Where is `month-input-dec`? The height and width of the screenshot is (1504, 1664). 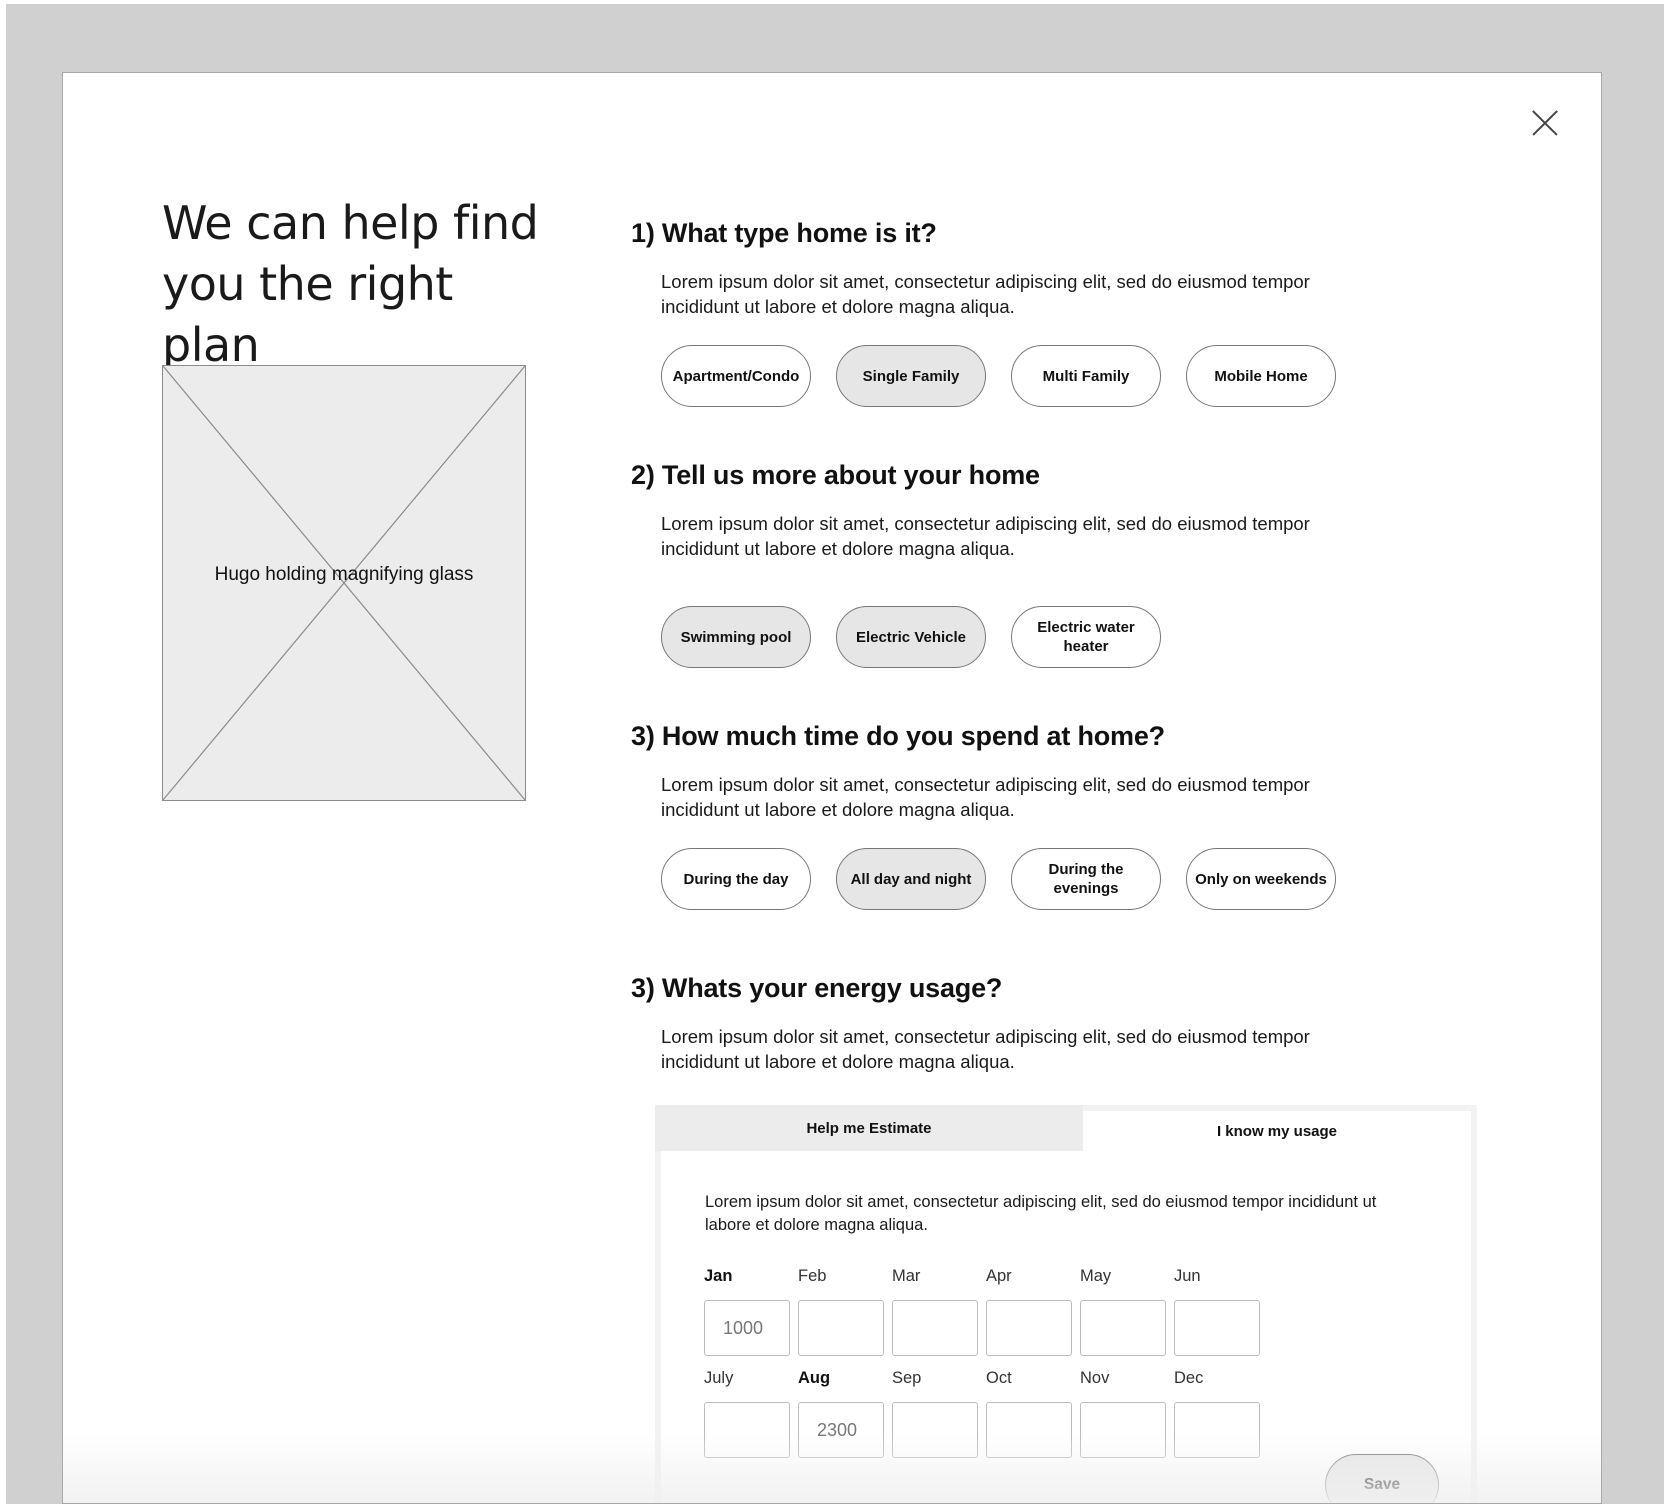 month-input-dec is located at coordinates (1217, 1430).